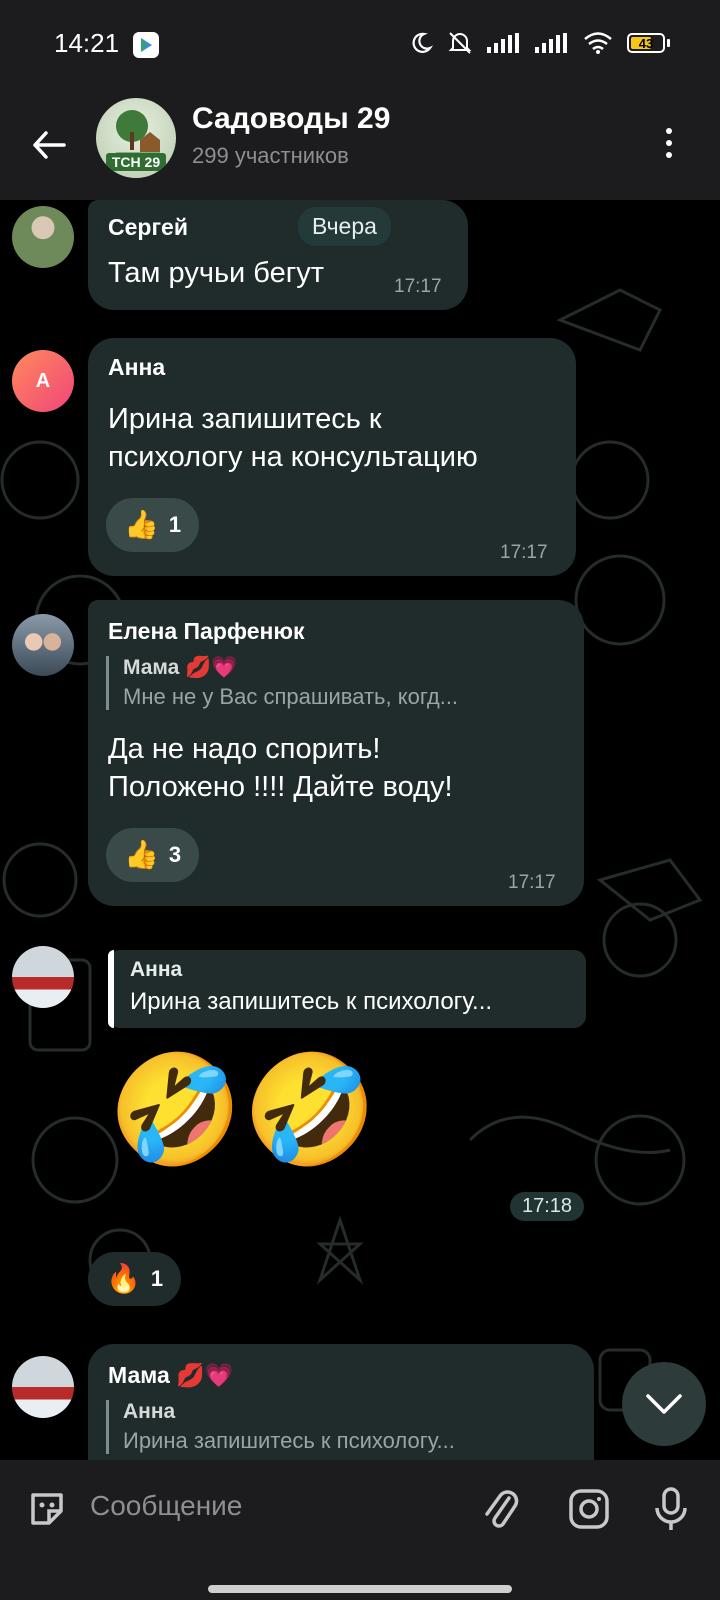  What do you see at coordinates (547, 1206) in the screenshot?
I see `message-time: 17:18` at bounding box center [547, 1206].